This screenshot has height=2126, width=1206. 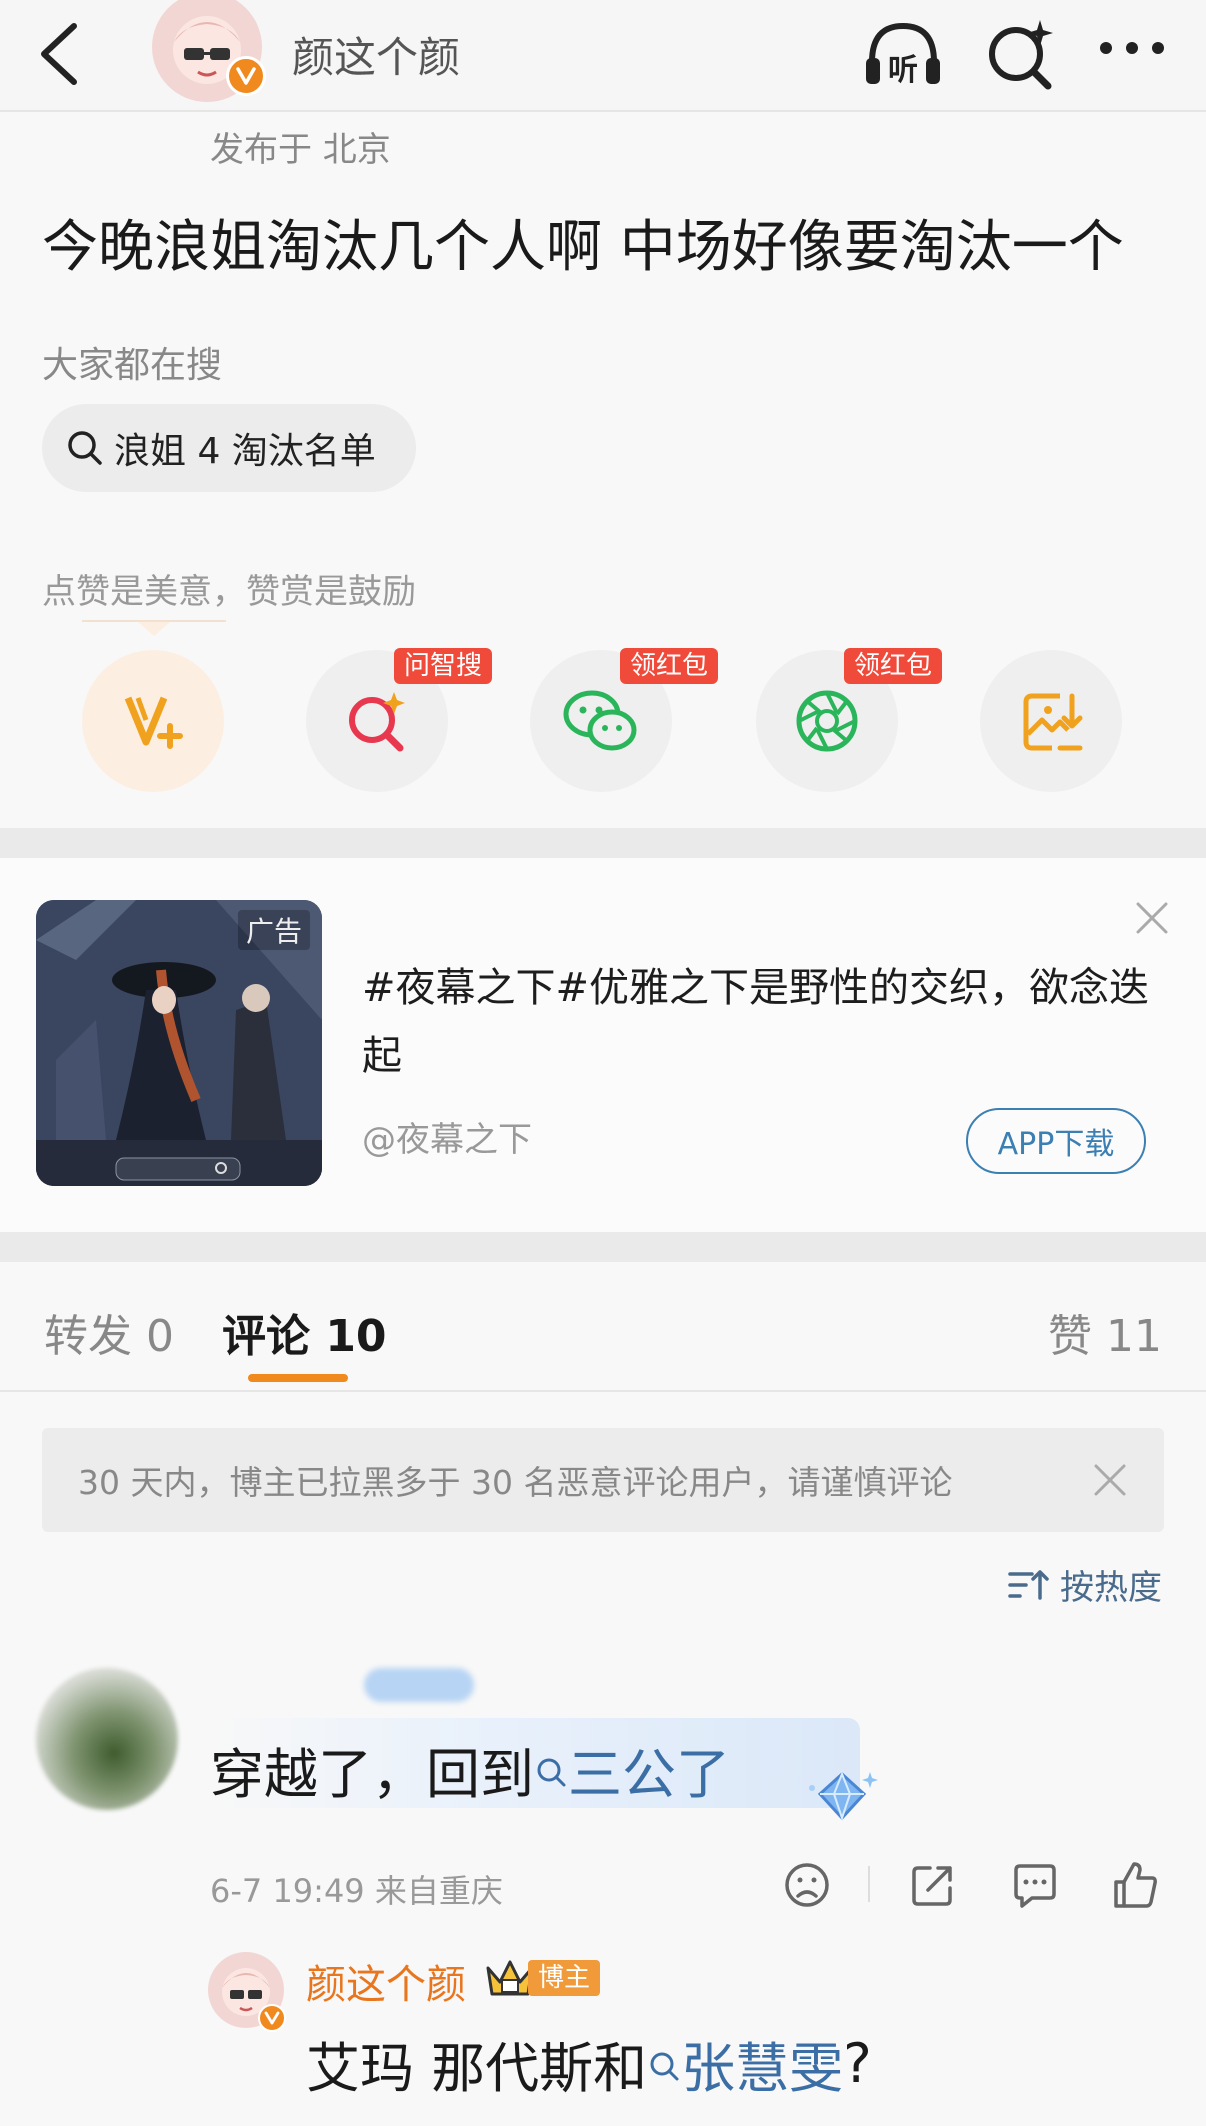 I want to click on save-image-button, so click(x=1051, y=721).